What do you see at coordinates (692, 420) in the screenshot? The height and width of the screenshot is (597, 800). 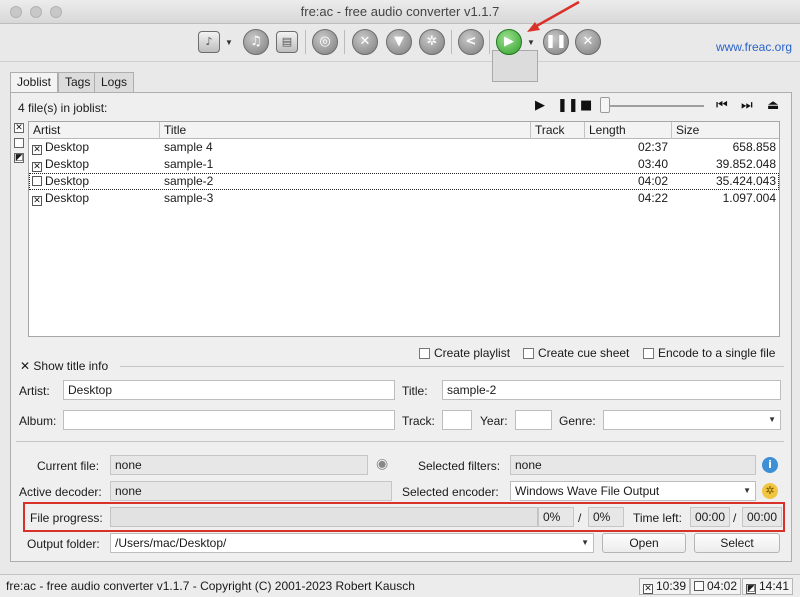 I see `genre-select: ▼` at bounding box center [692, 420].